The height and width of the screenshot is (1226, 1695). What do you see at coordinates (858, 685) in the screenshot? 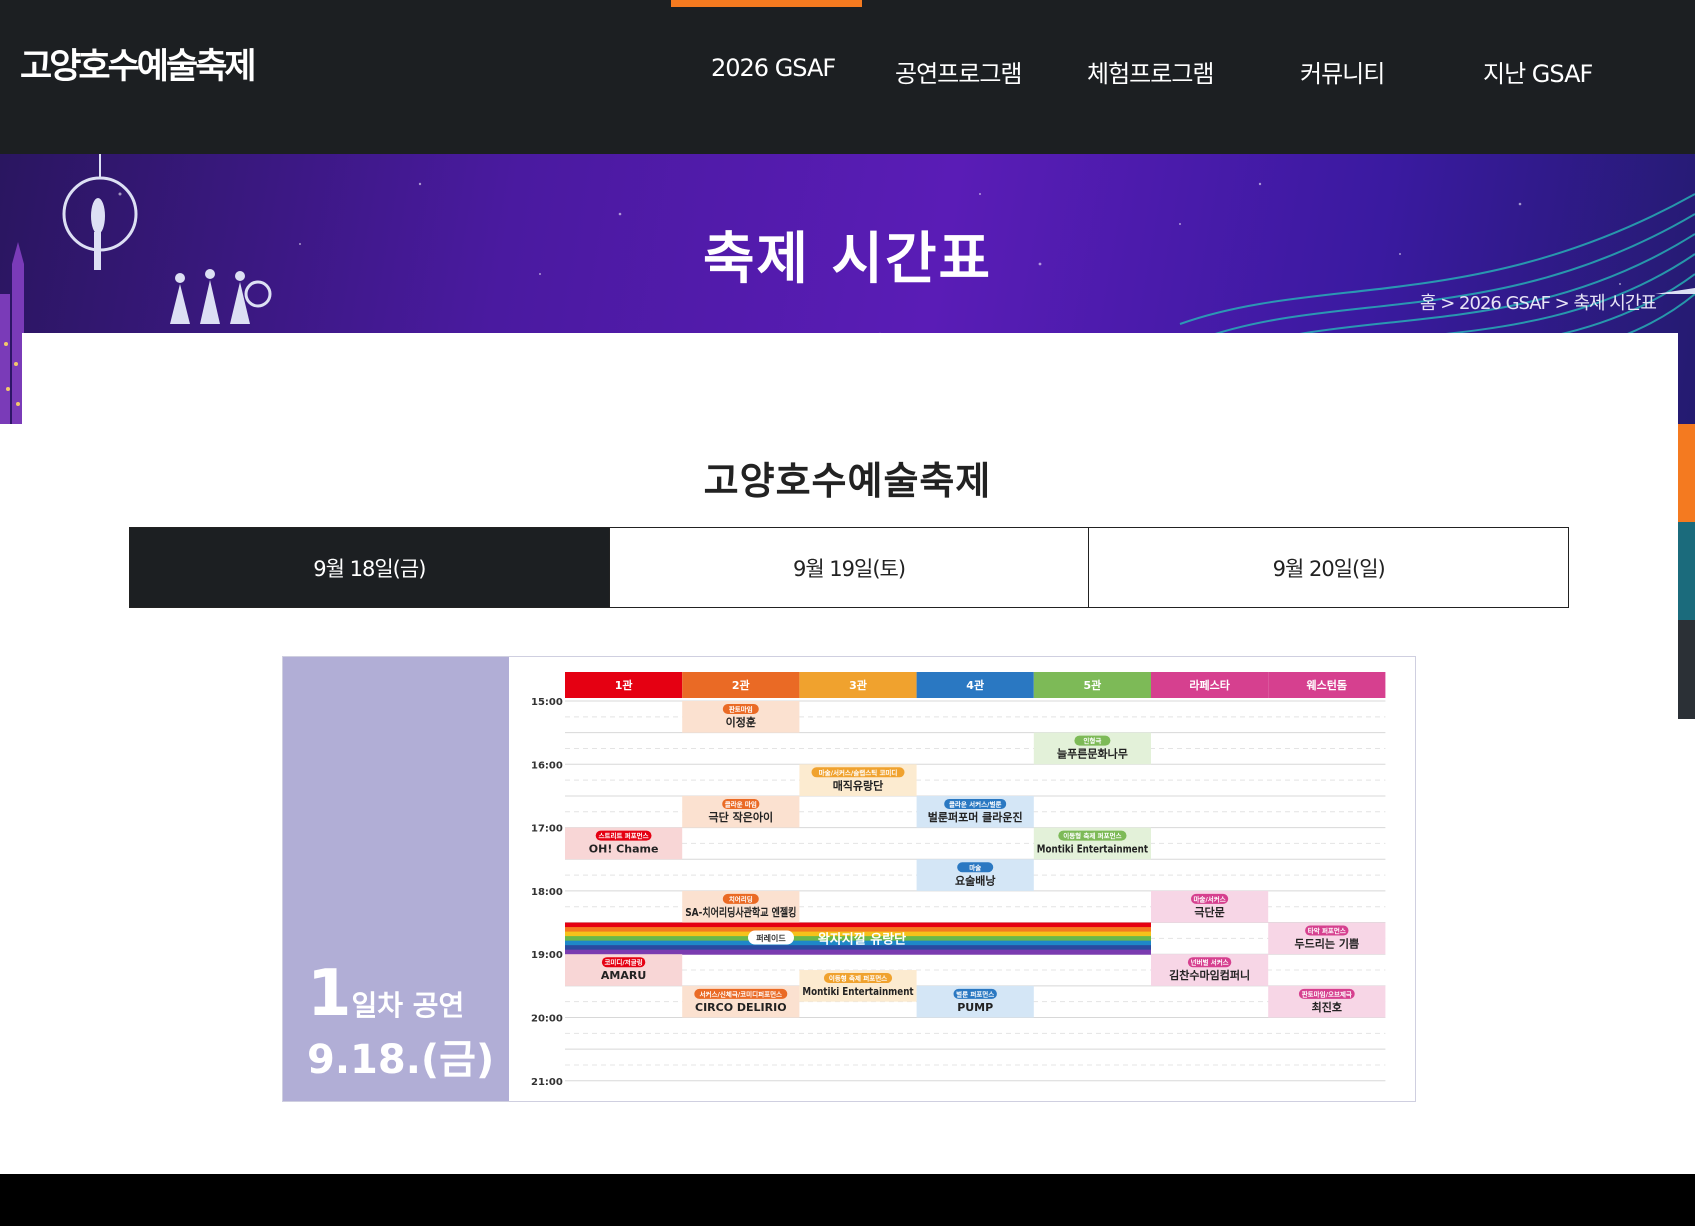
I see `venue-header-label: 3관` at bounding box center [858, 685].